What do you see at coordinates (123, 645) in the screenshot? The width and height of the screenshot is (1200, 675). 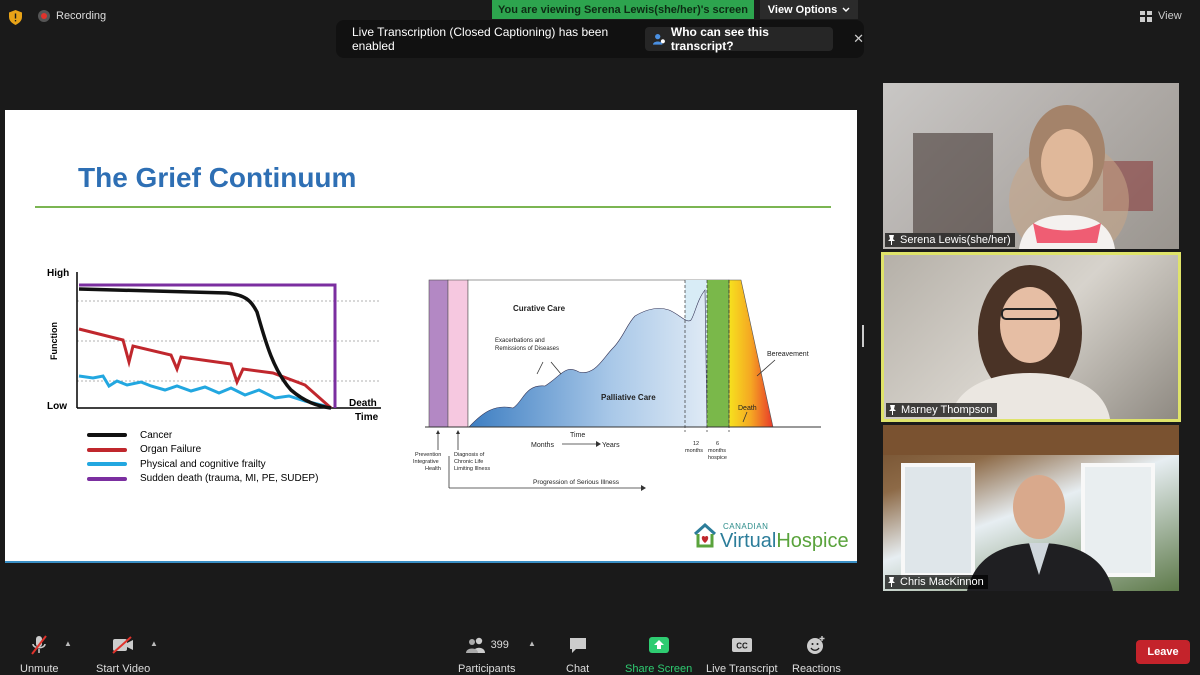 I see `video-off-icon` at bounding box center [123, 645].